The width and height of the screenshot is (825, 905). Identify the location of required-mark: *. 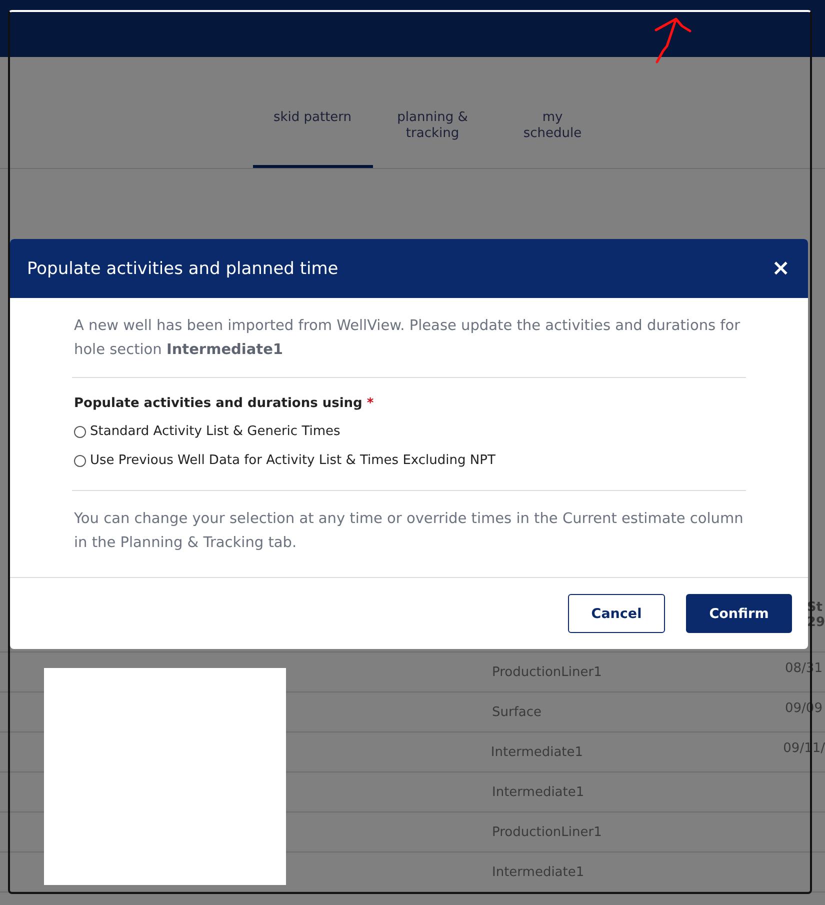
(370, 403).